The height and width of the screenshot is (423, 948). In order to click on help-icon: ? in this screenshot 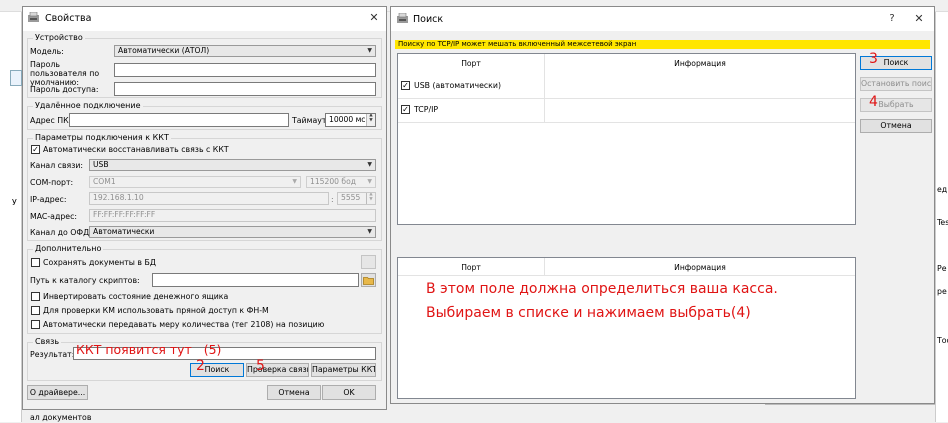, I will do `click(892, 19)`.